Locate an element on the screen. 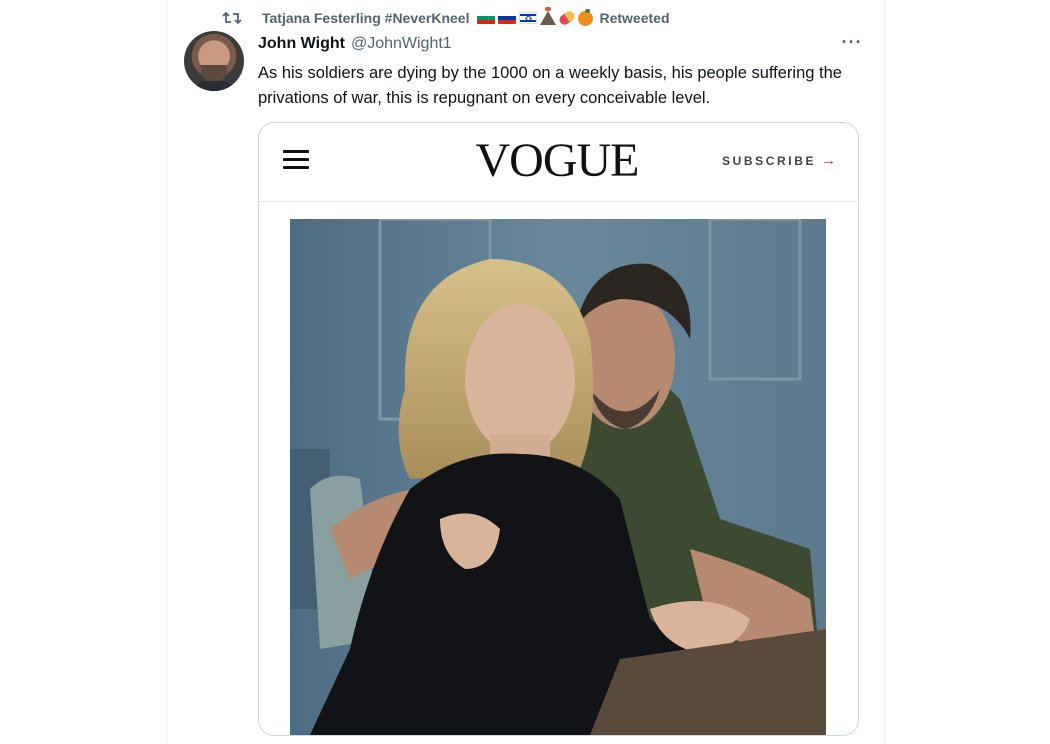 Image resolution: width=1050 pixels, height=744 pixels. orange-icon is located at coordinates (586, 17).